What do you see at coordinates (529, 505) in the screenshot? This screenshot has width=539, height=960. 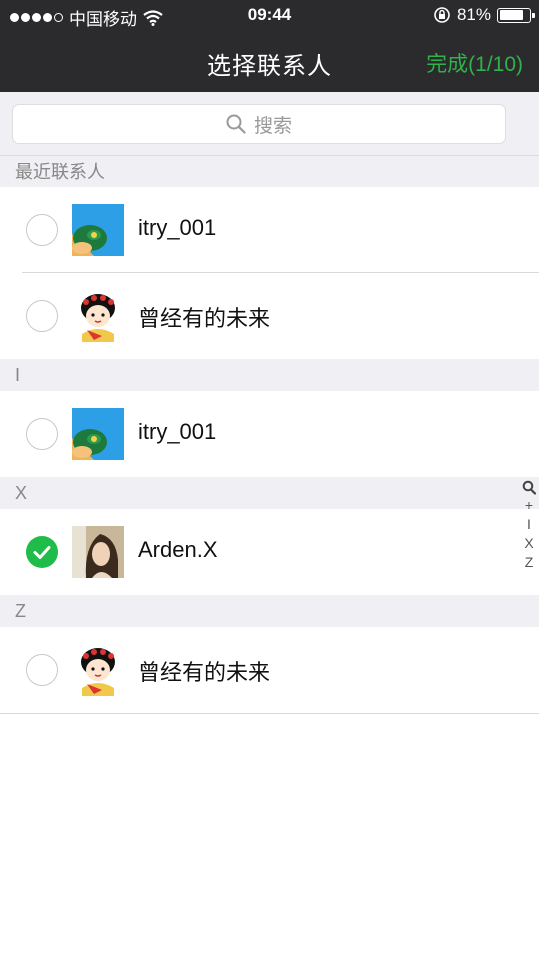 I see `index-letter: +` at bounding box center [529, 505].